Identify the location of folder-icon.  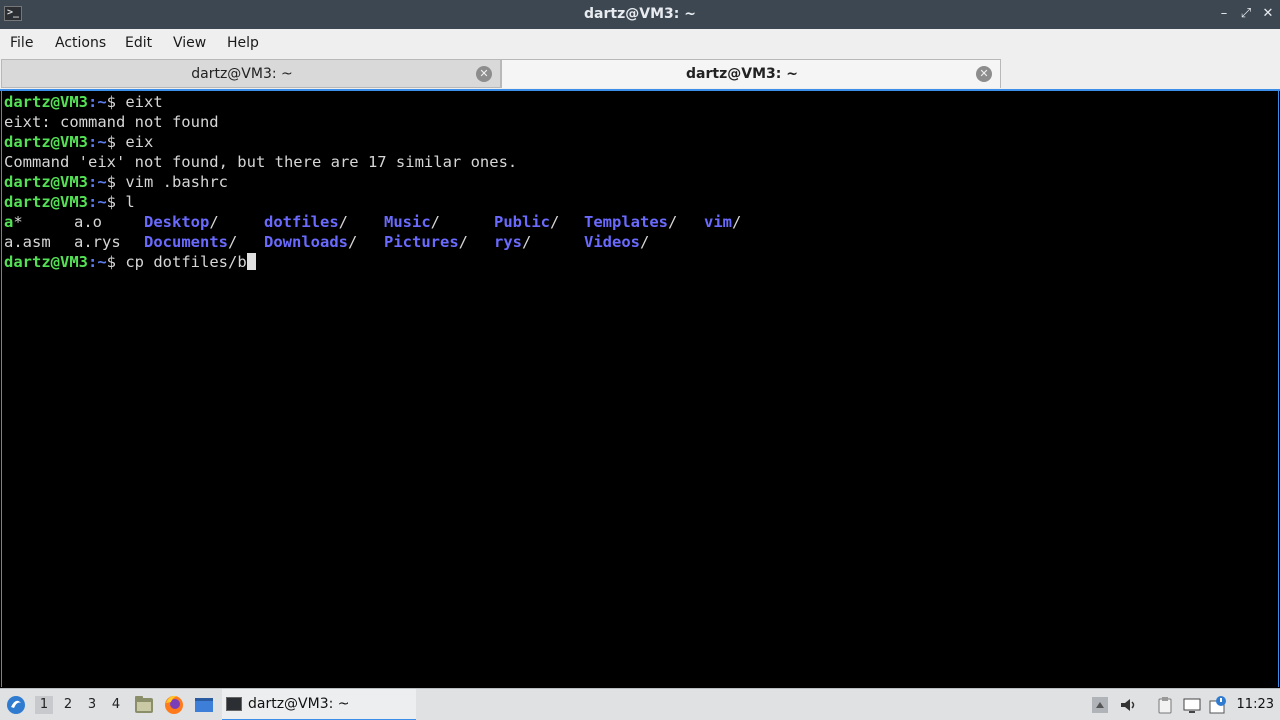
(144, 704).